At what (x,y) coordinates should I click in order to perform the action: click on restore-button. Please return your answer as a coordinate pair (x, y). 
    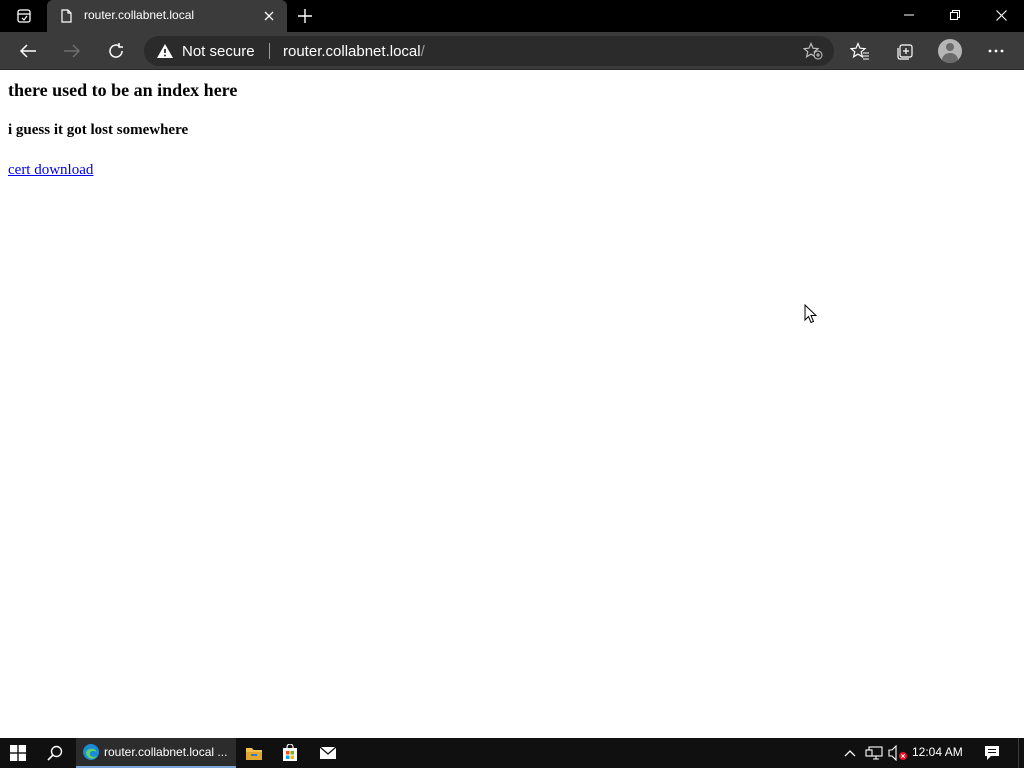
    Looking at the image, I should click on (955, 15).